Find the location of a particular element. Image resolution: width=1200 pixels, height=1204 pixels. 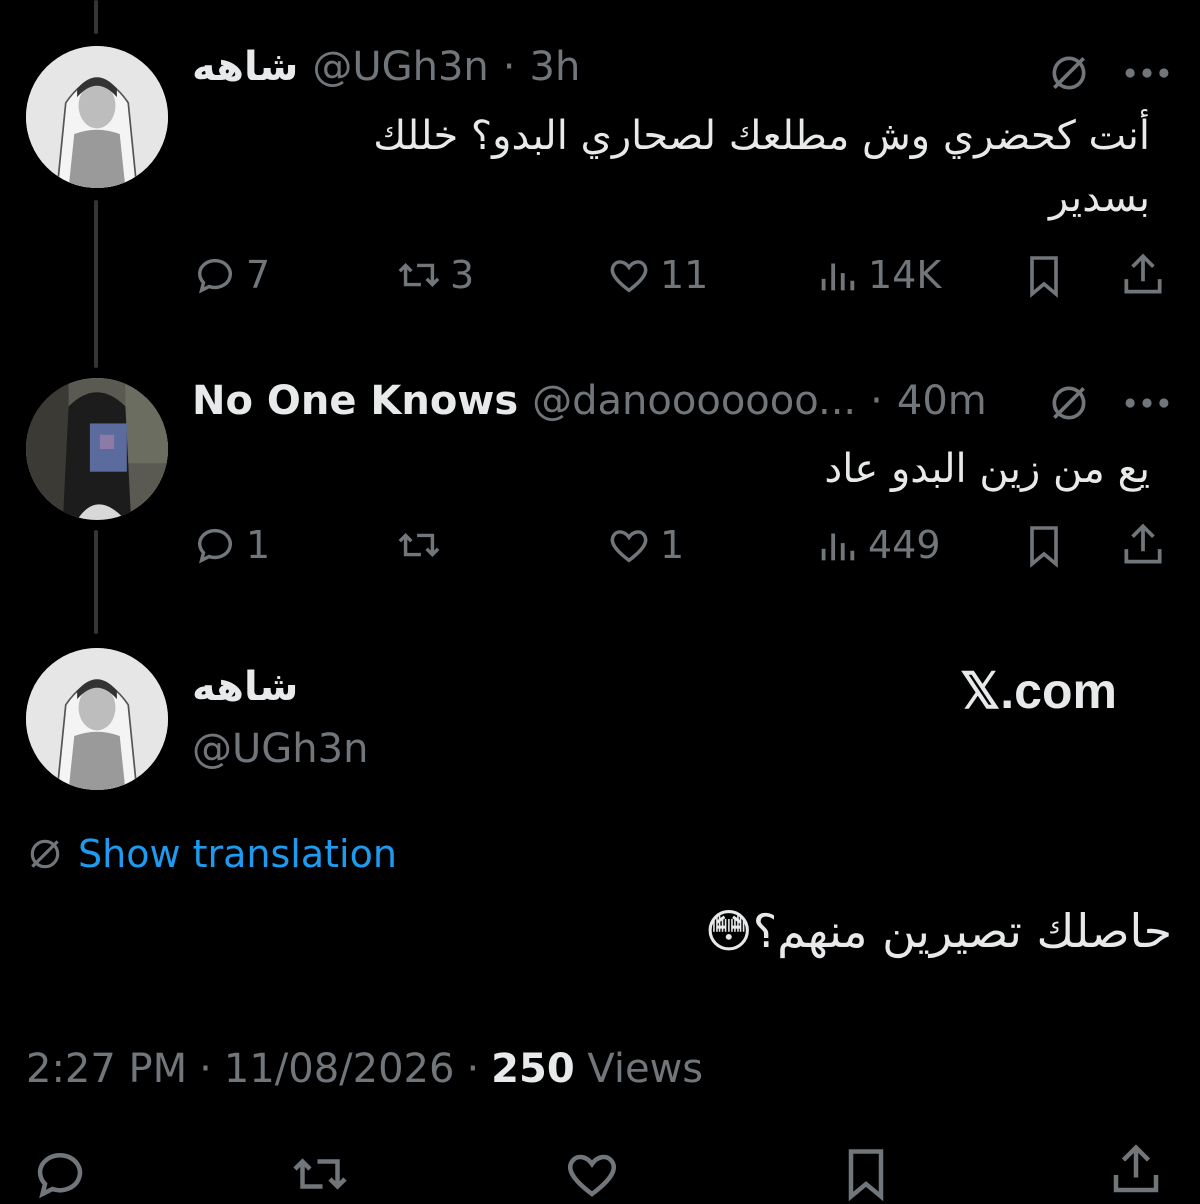

like-count: 11 is located at coordinates (684, 275).